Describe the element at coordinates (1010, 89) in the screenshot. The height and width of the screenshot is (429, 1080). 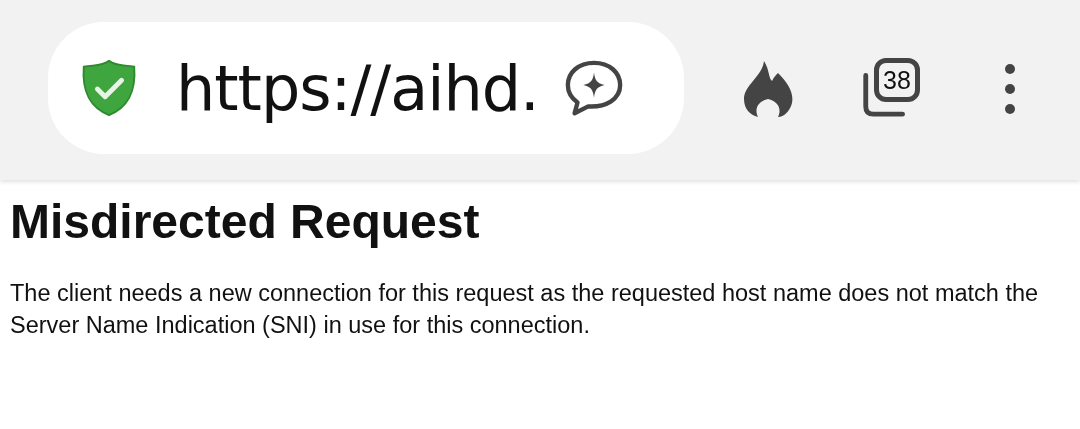
I see `menu-icon` at that location.